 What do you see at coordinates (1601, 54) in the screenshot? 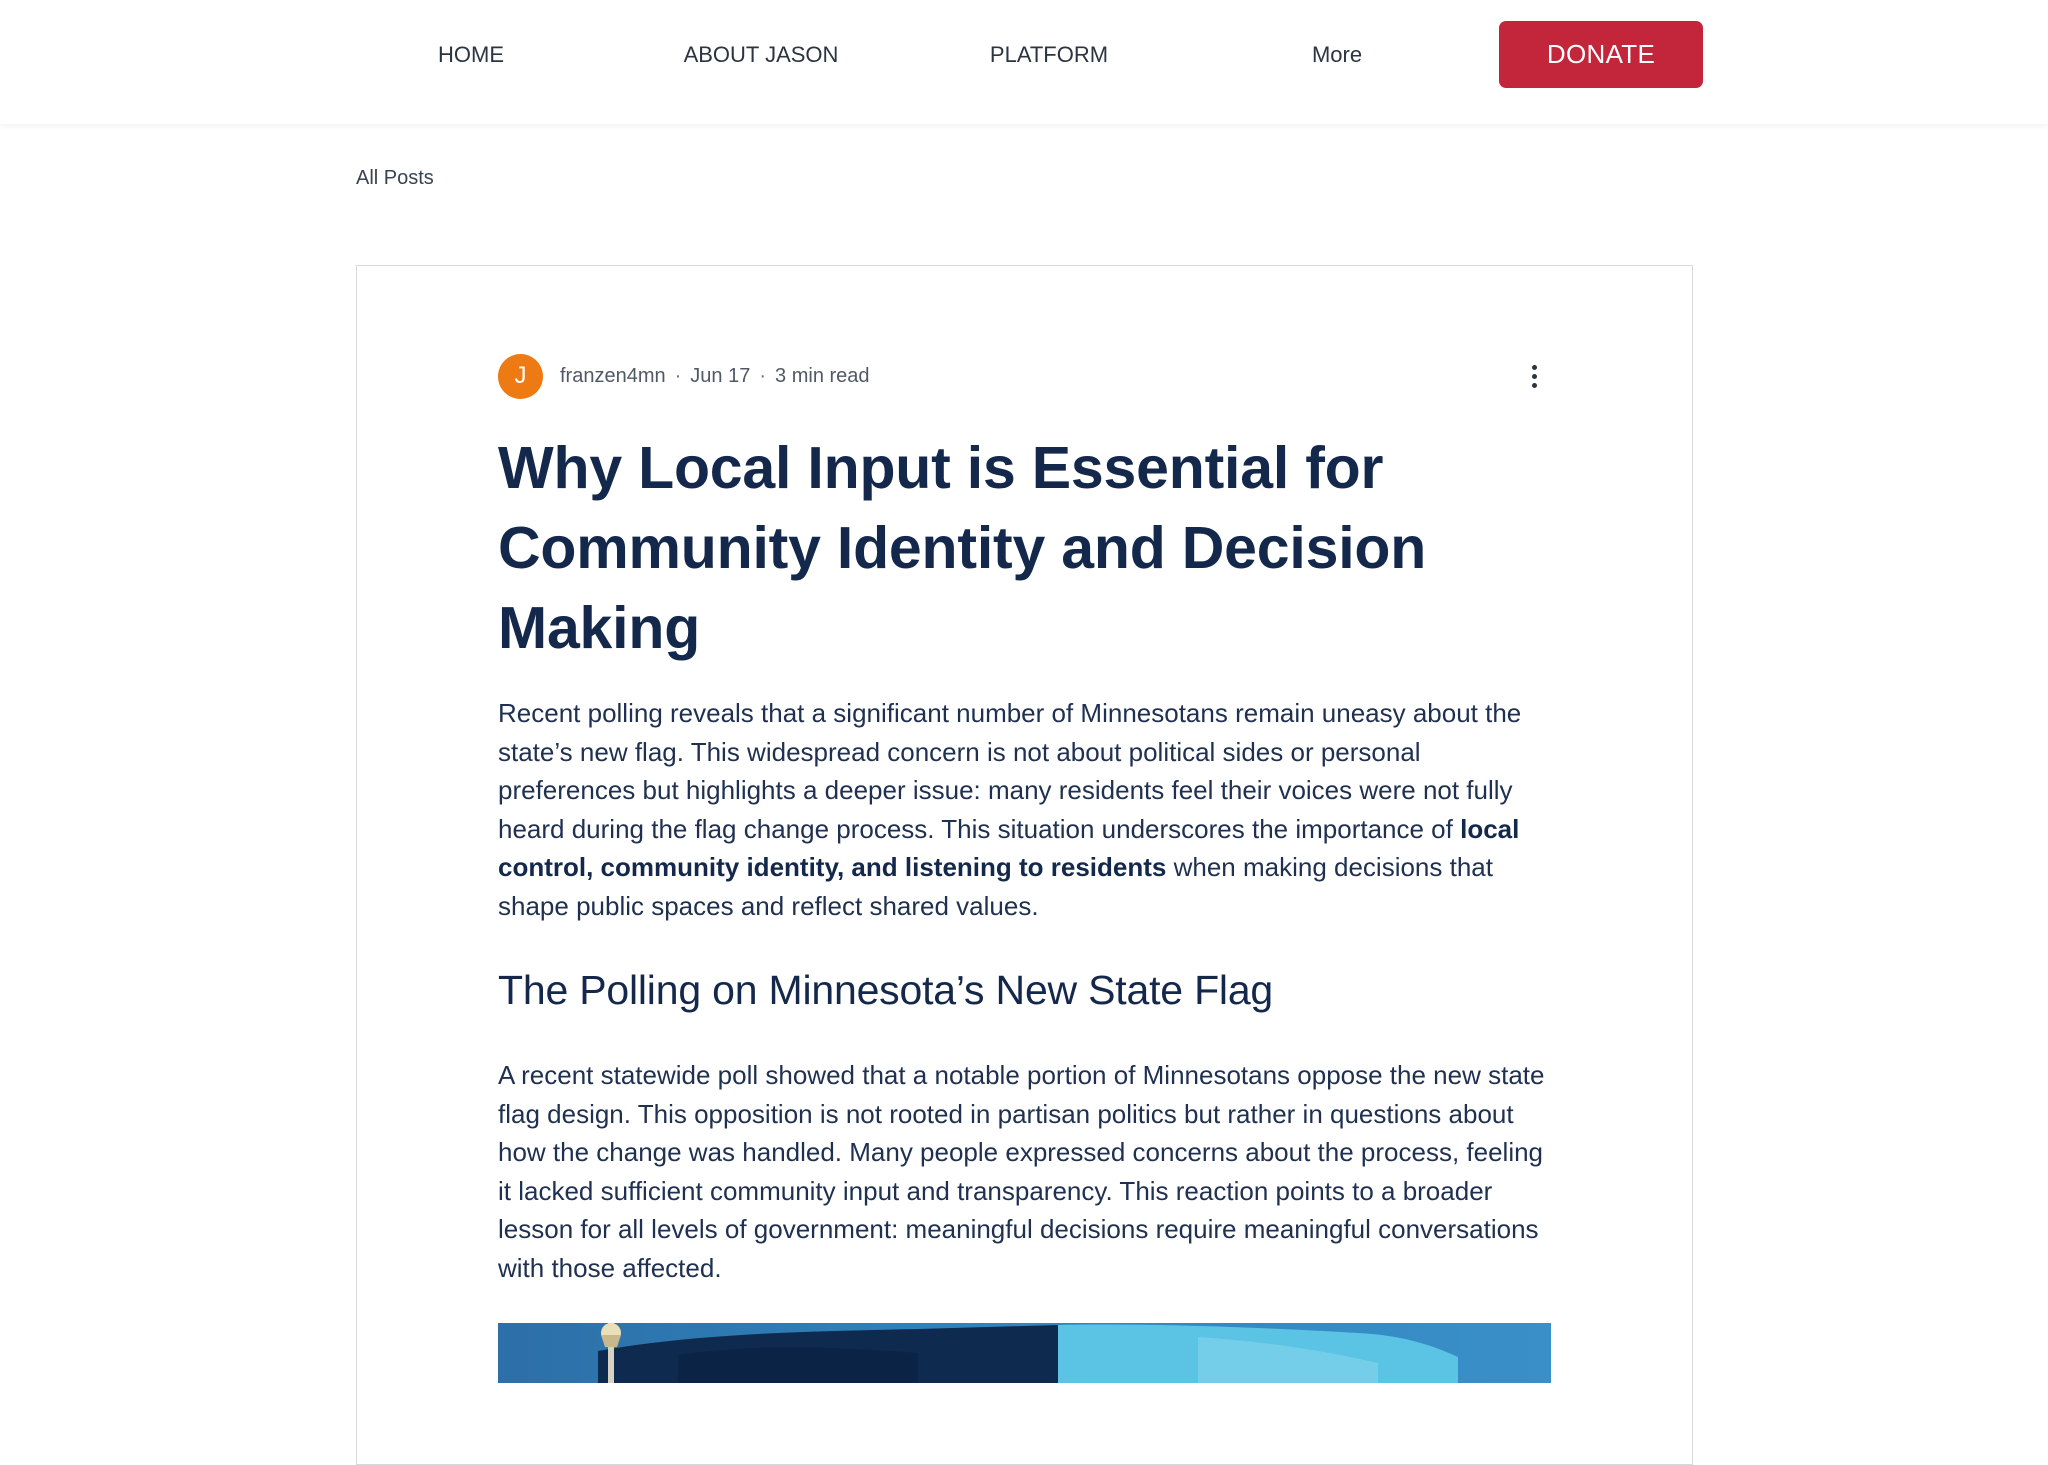
I see `donate-button: DONATE` at bounding box center [1601, 54].